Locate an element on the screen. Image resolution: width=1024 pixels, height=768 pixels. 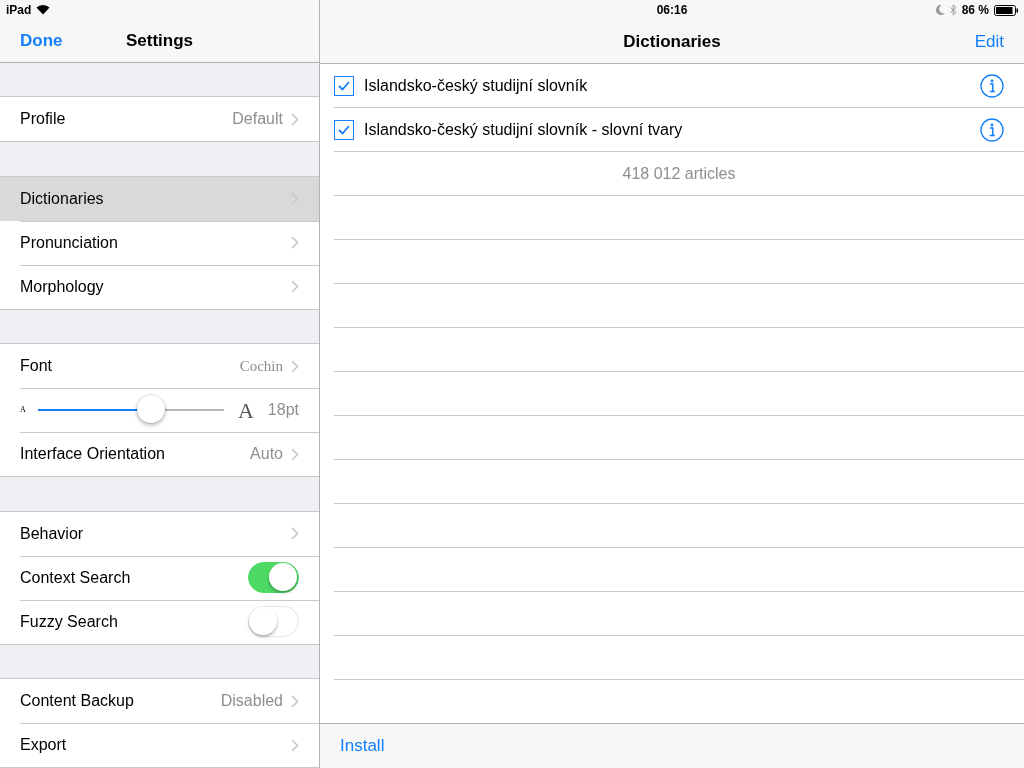
settings-row: Export is located at coordinates (159, 745).